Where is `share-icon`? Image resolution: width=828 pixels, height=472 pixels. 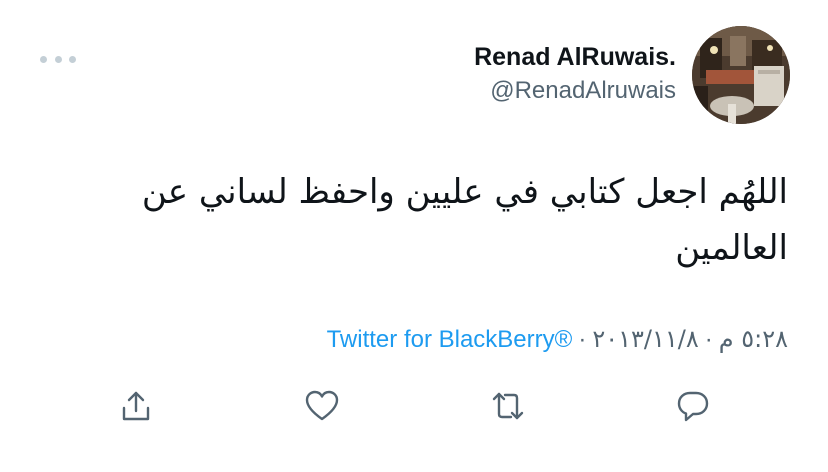
share-icon is located at coordinates (136, 406).